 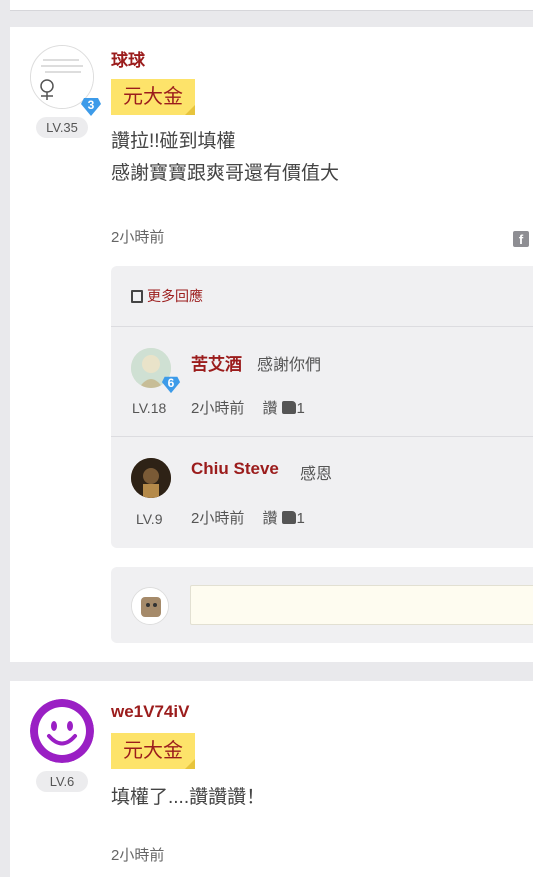 What do you see at coordinates (62, 127) in the screenshot?
I see `level-badge: LV.35` at bounding box center [62, 127].